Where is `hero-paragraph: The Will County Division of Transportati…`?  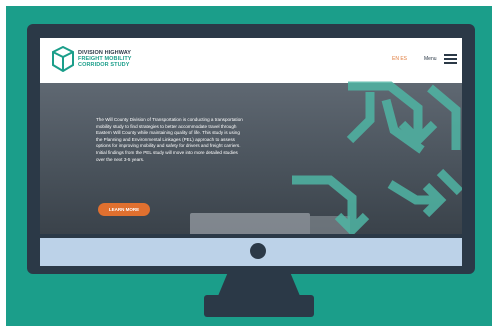 hero-paragraph: The Will County Division of Transportati… is located at coordinates (169, 139).